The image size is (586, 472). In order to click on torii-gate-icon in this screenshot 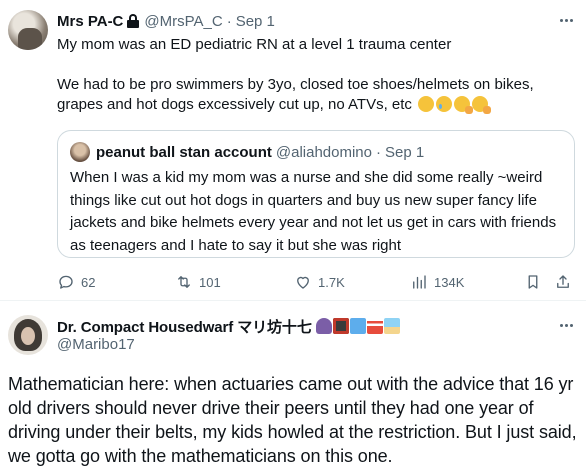, I will do `click(374, 326)`.